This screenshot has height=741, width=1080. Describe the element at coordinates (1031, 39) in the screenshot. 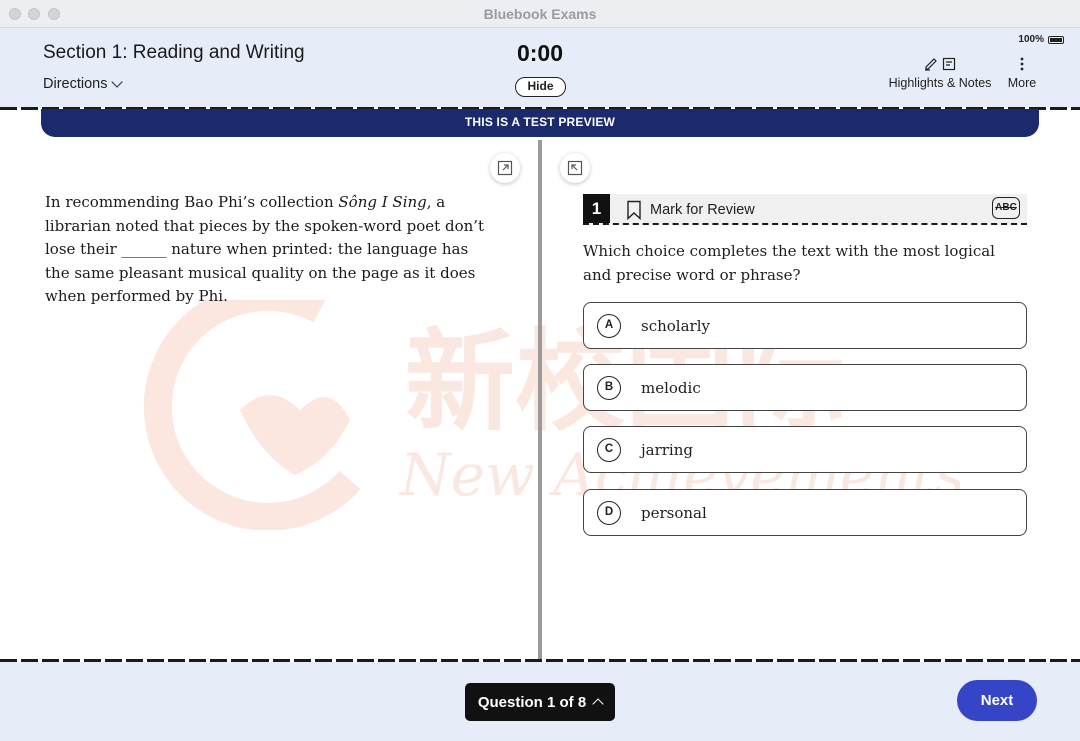

I see `battery-percent: 100%` at that location.